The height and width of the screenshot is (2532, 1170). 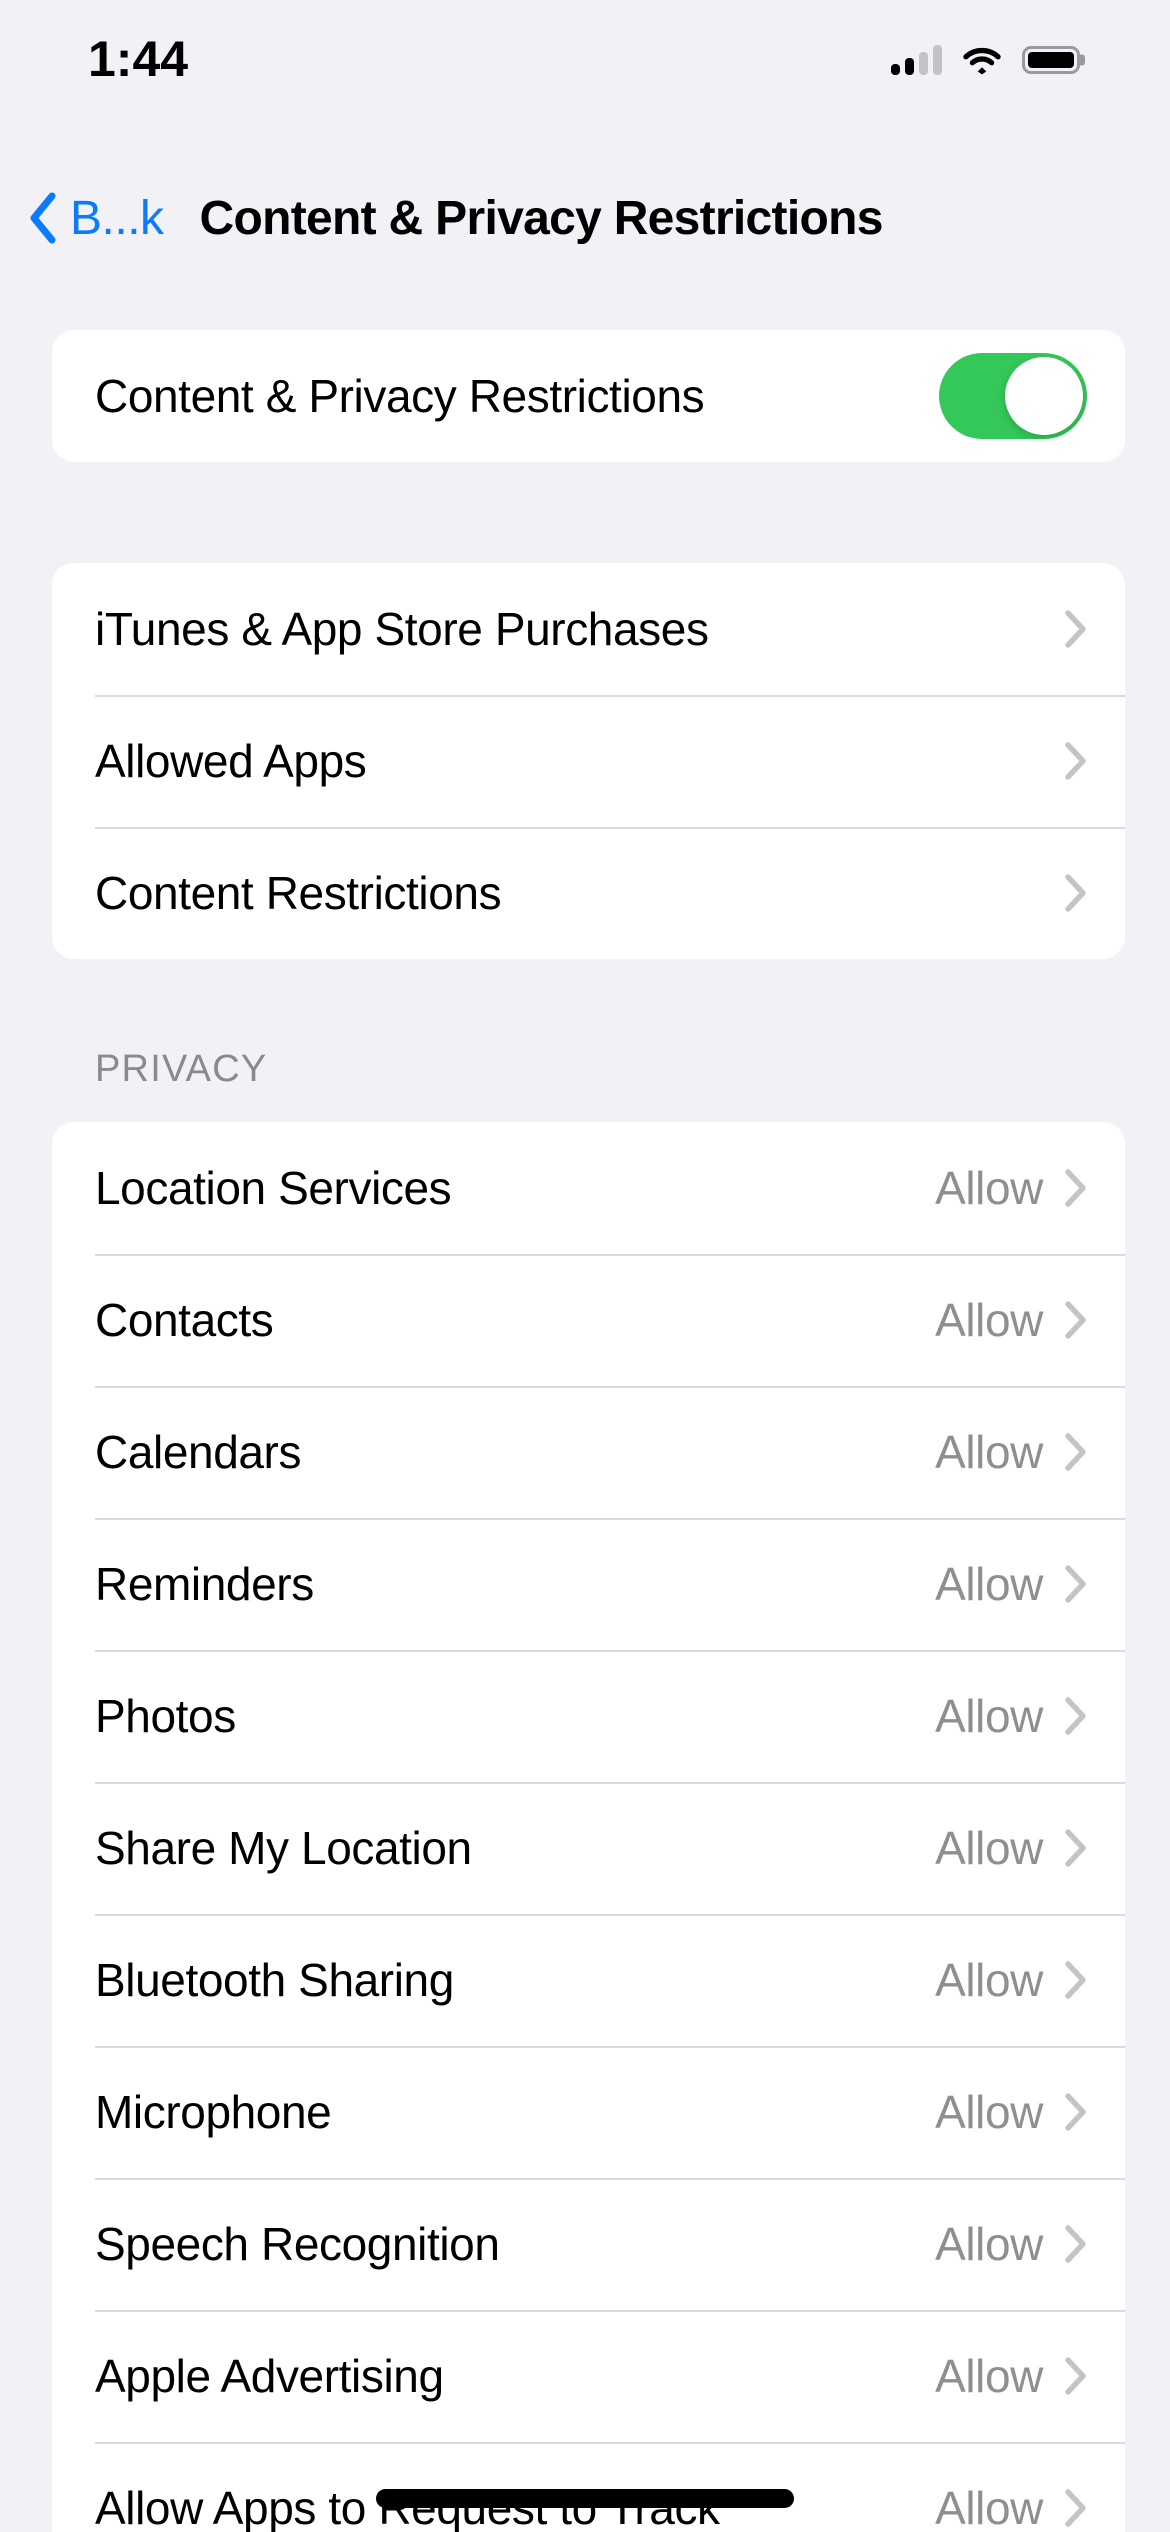 What do you see at coordinates (588, 1188) in the screenshot?
I see `row-location-services: Location Services Allow` at bounding box center [588, 1188].